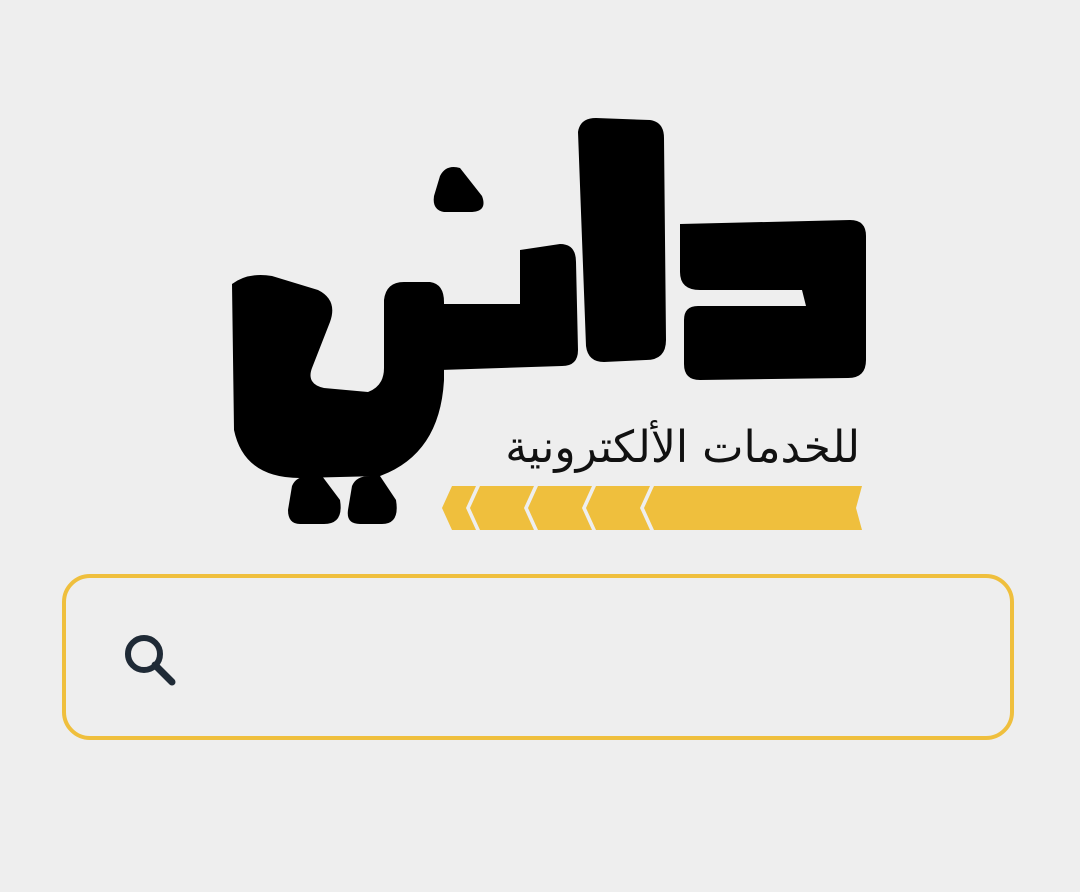 This screenshot has width=1080, height=892. I want to click on search-icon, so click(150, 660).